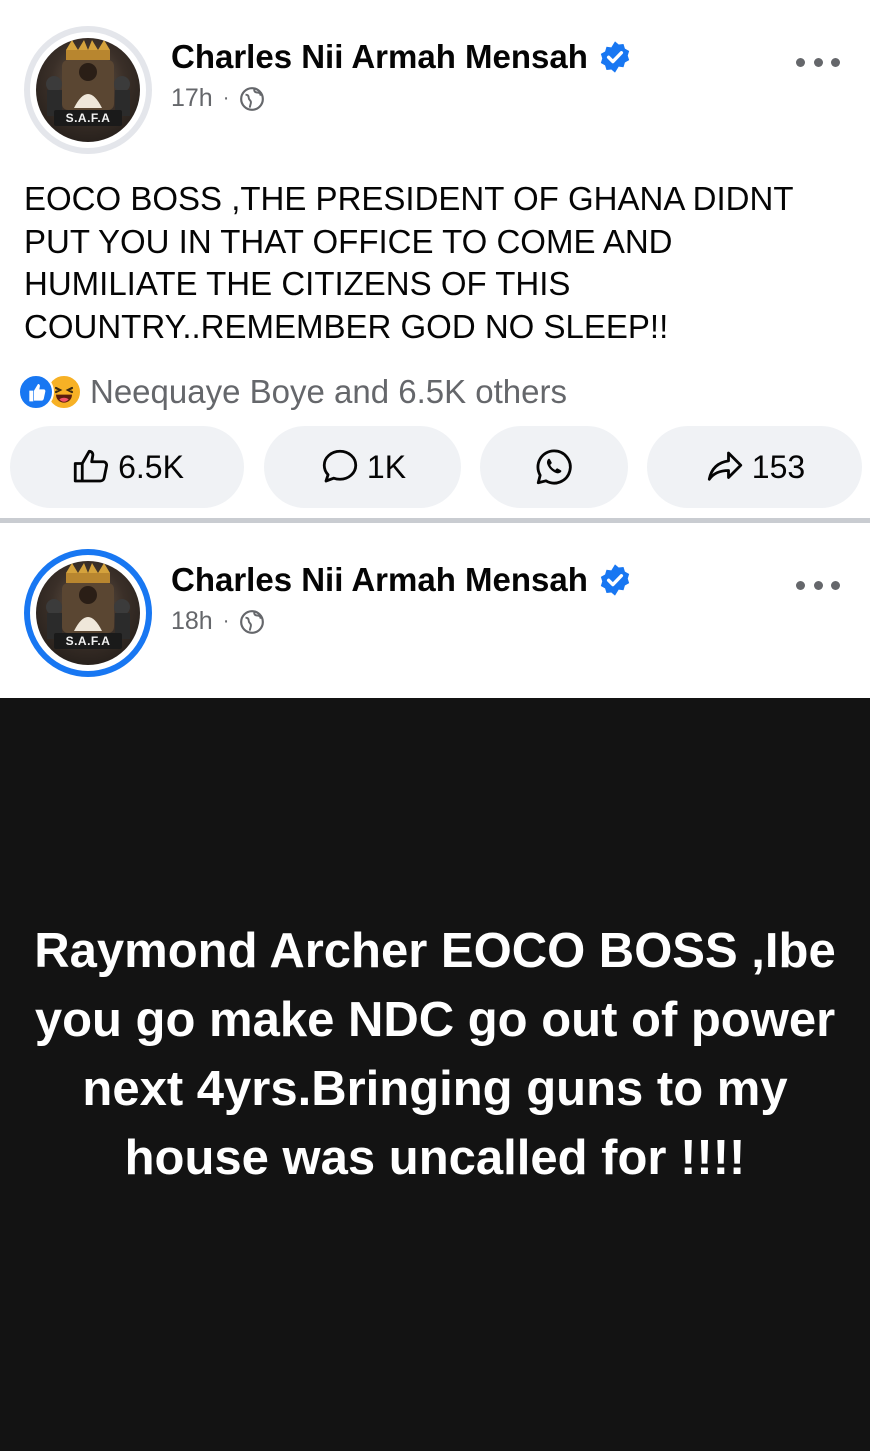 Image resolution: width=870 pixels, height=1451 pixels. What do you see at coordinates (340, 466) in the screenshot?
I see `comment-icon` at bounding box center [340, 466].